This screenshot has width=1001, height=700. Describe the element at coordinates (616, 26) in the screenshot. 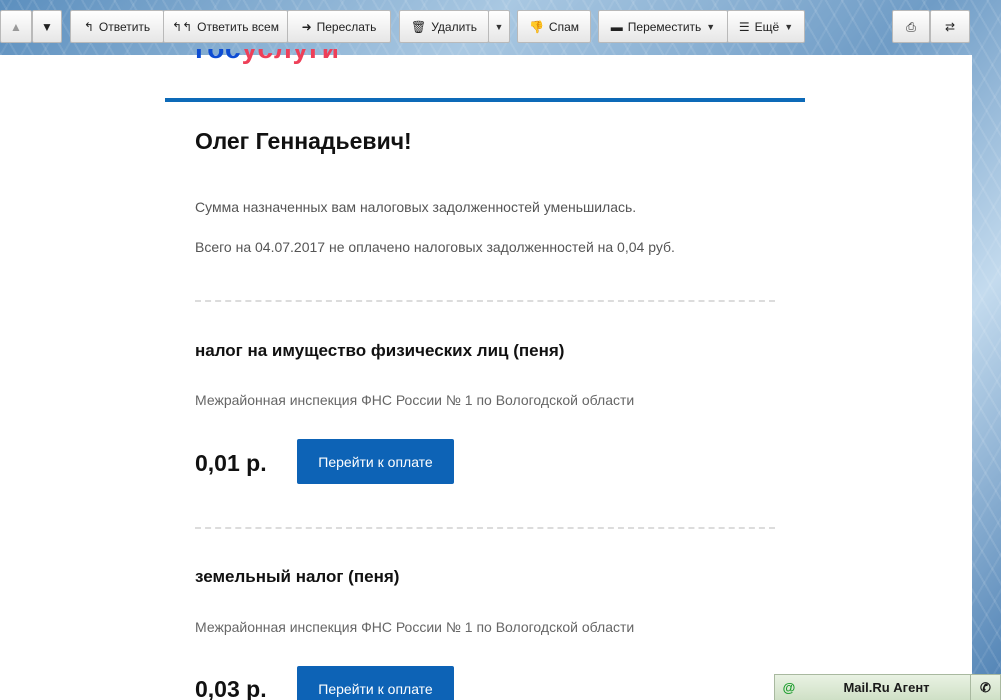

I see `folder-icon: ▬` at that location.